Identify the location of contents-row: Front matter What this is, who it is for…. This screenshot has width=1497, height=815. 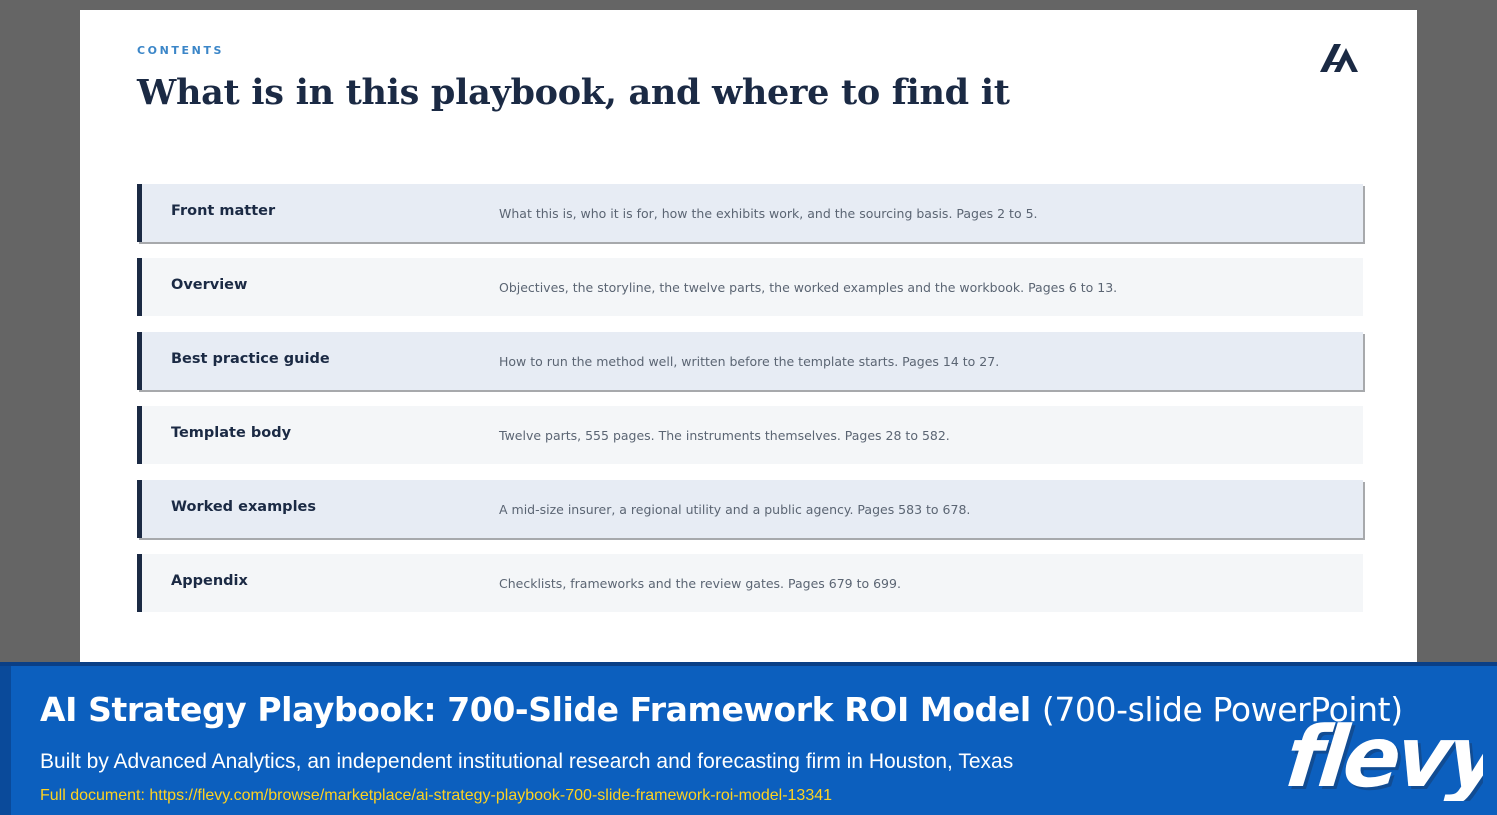
(750, 213).